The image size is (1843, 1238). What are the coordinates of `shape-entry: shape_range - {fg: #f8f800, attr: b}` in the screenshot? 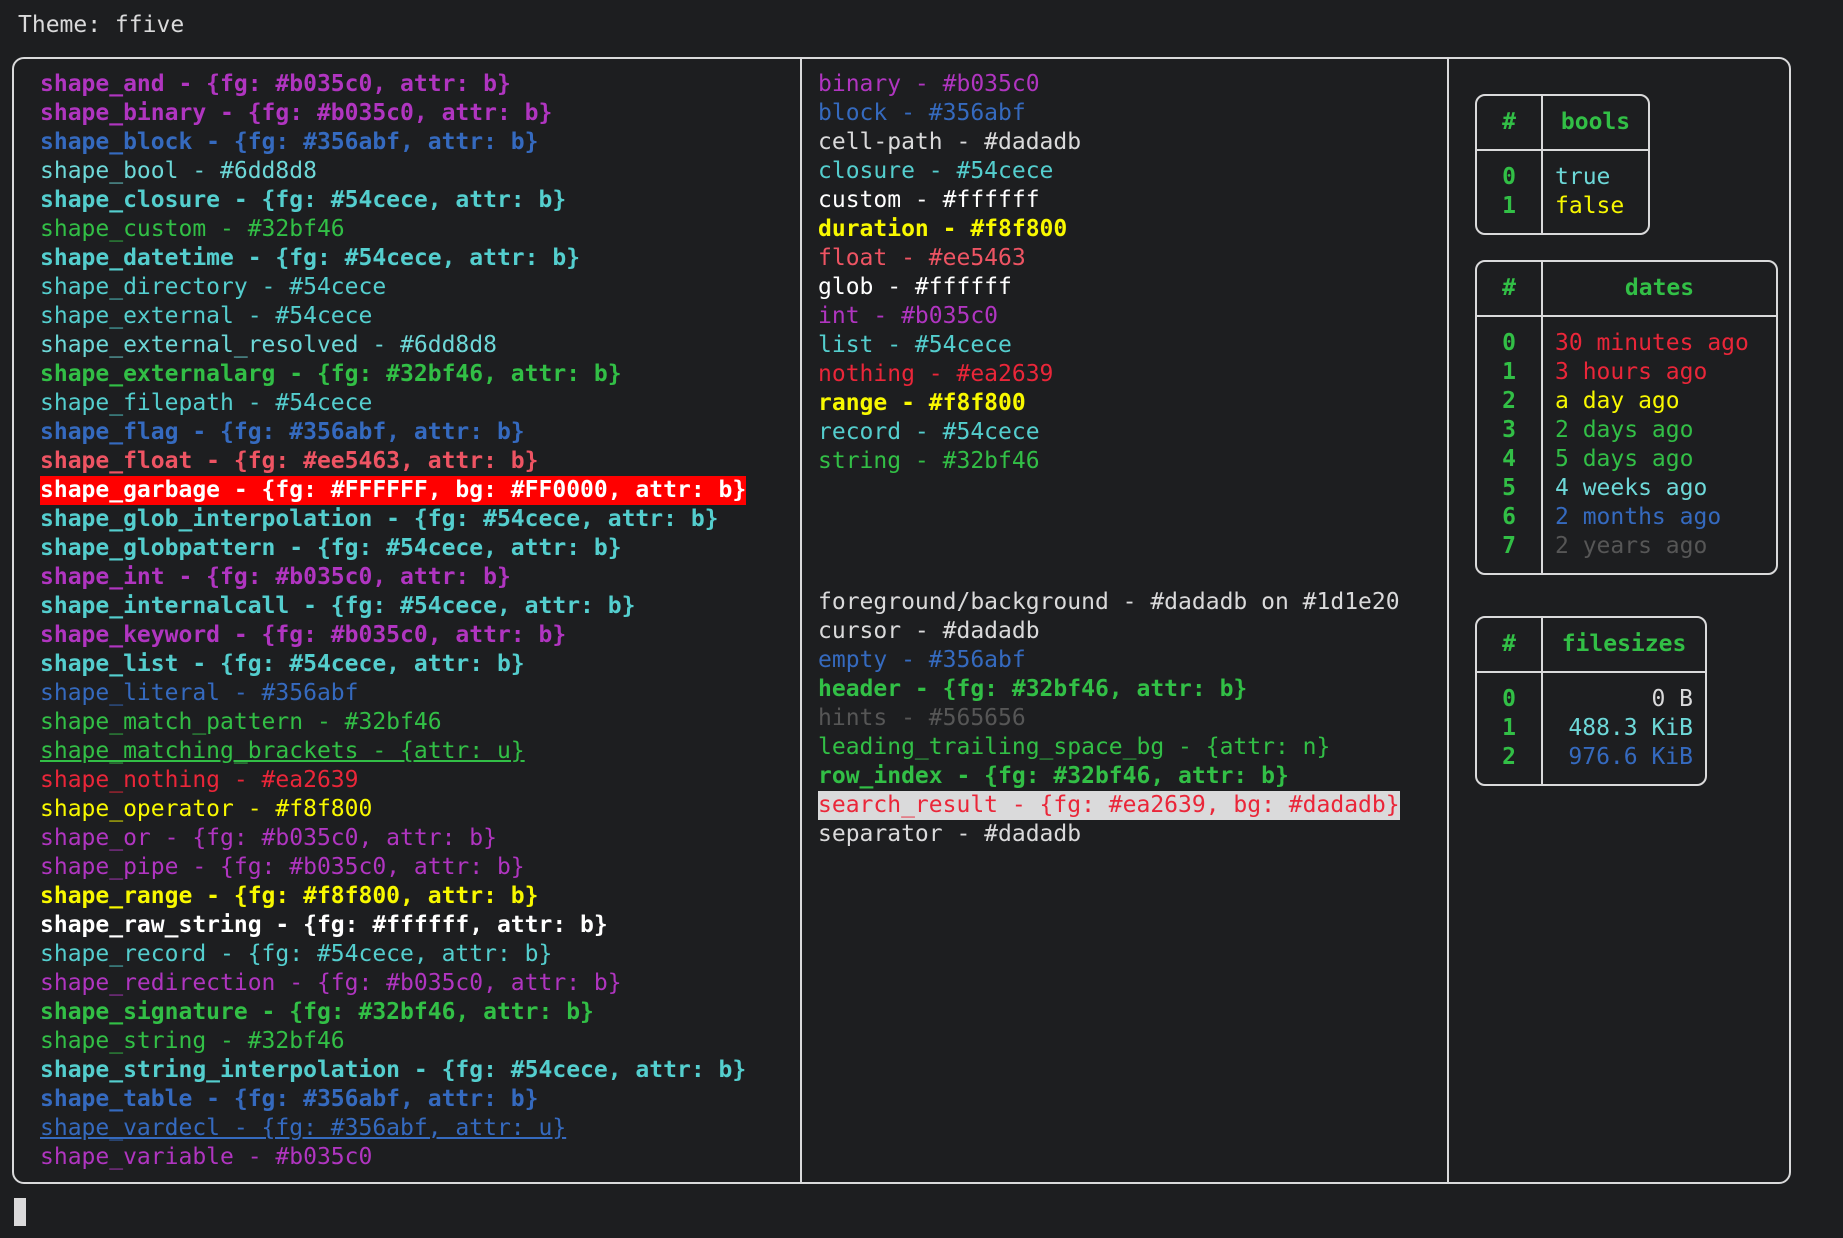 It's located at (289, 896).